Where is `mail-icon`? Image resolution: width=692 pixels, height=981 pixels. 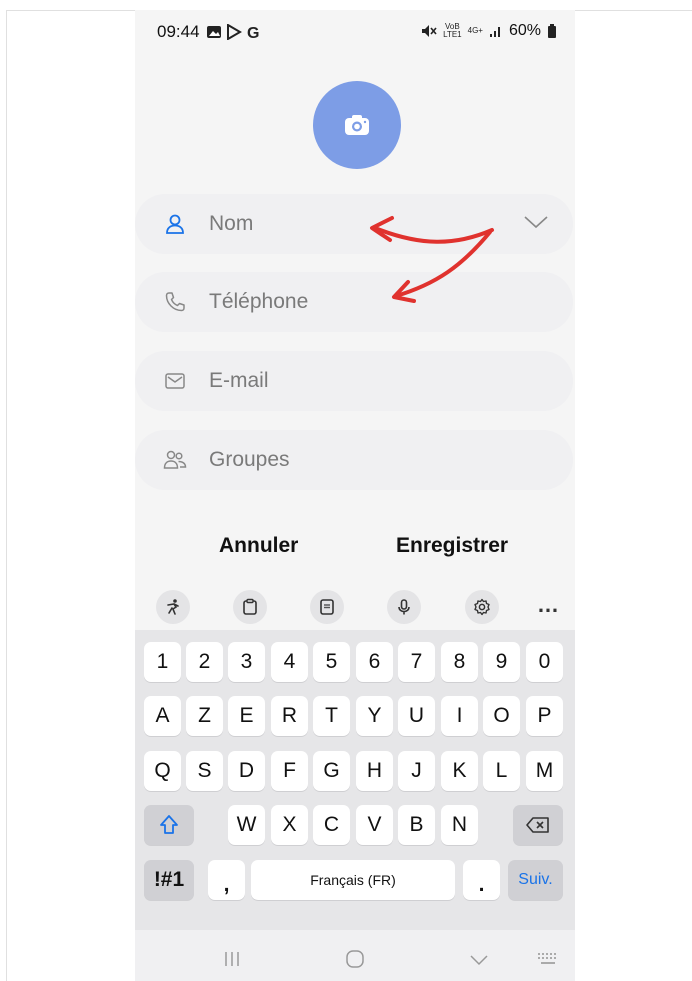
mail-icon is located at coordinates (175, 381).